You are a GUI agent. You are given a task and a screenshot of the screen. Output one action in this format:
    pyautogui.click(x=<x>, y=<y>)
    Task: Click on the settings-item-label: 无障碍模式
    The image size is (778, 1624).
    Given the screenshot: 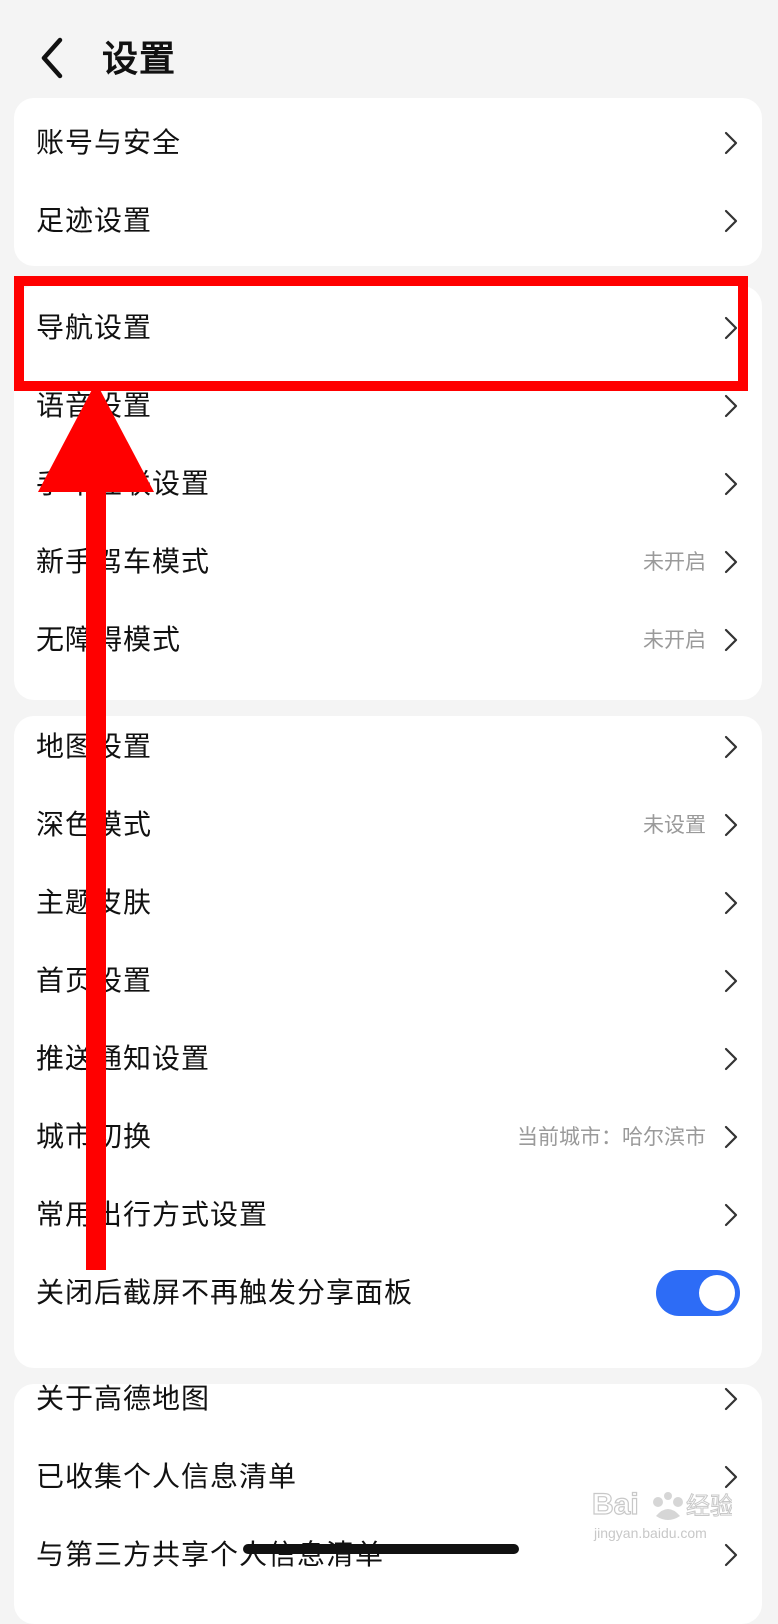 What is the action you would take?
    pyautogui.click(x=109, y=639)
    